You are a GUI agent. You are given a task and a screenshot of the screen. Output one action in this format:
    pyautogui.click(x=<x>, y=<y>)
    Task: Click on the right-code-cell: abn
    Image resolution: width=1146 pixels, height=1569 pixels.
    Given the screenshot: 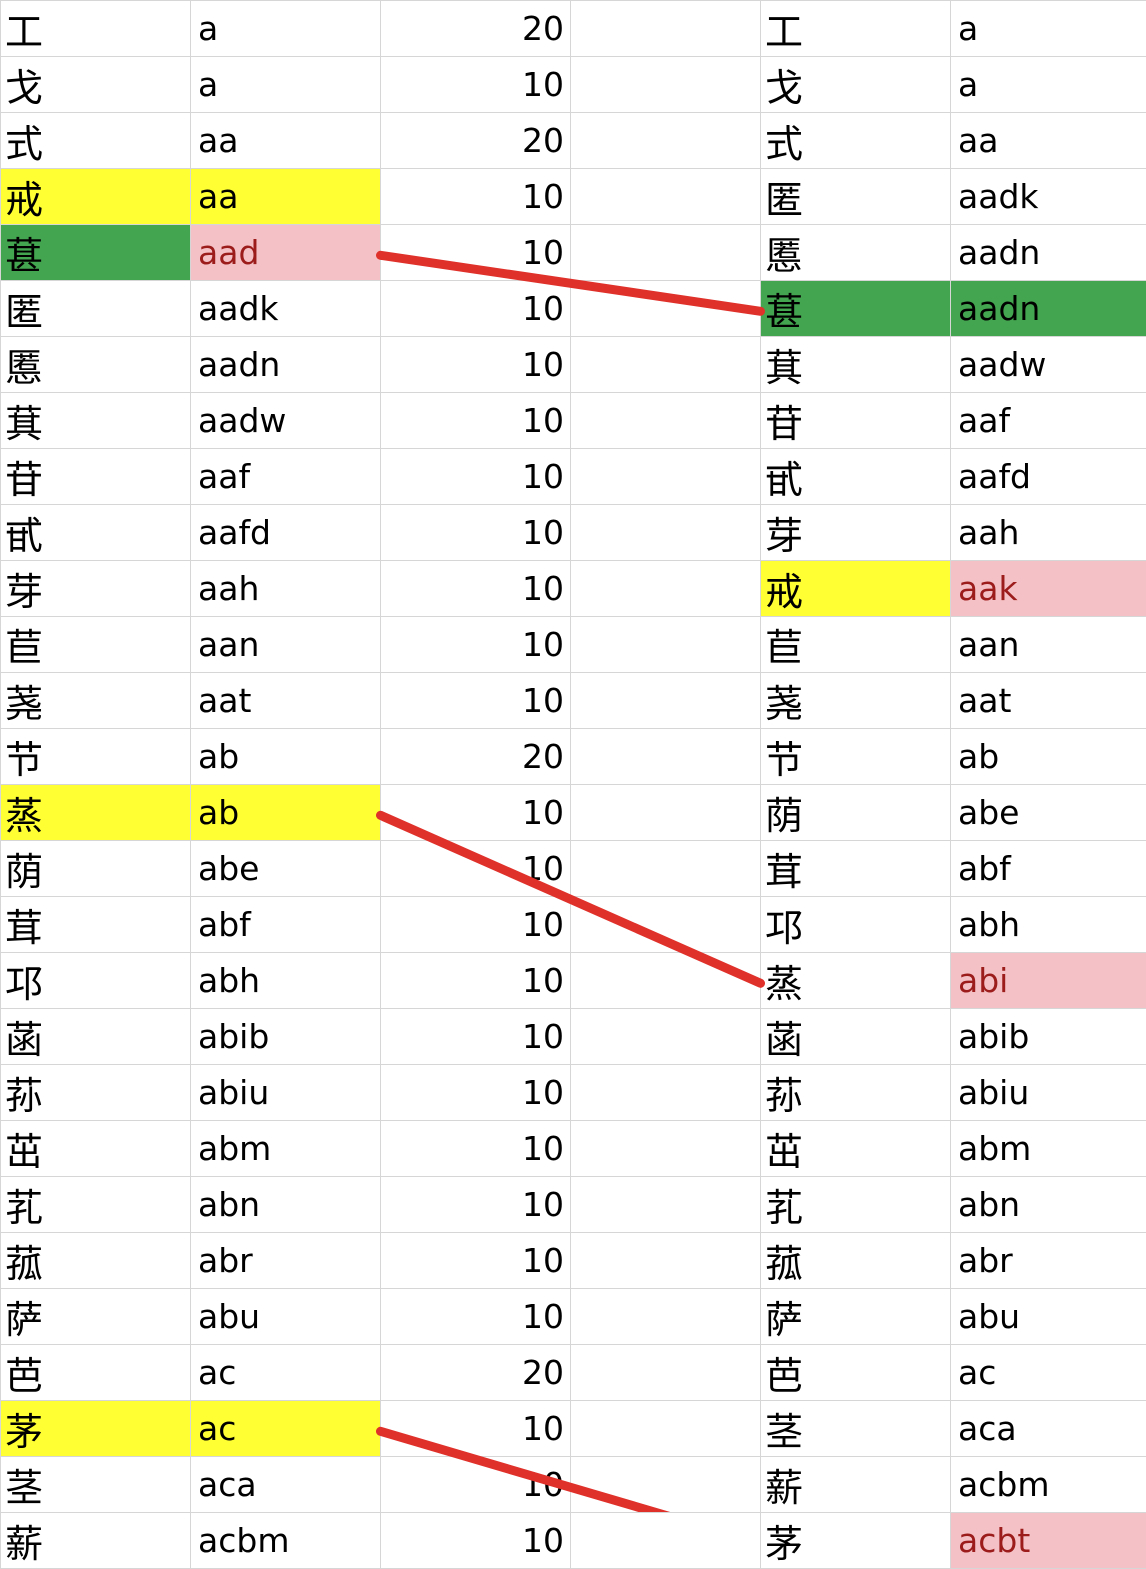 What is the action you would take?
    pyautogui.click(x=1048, y=1205)
    